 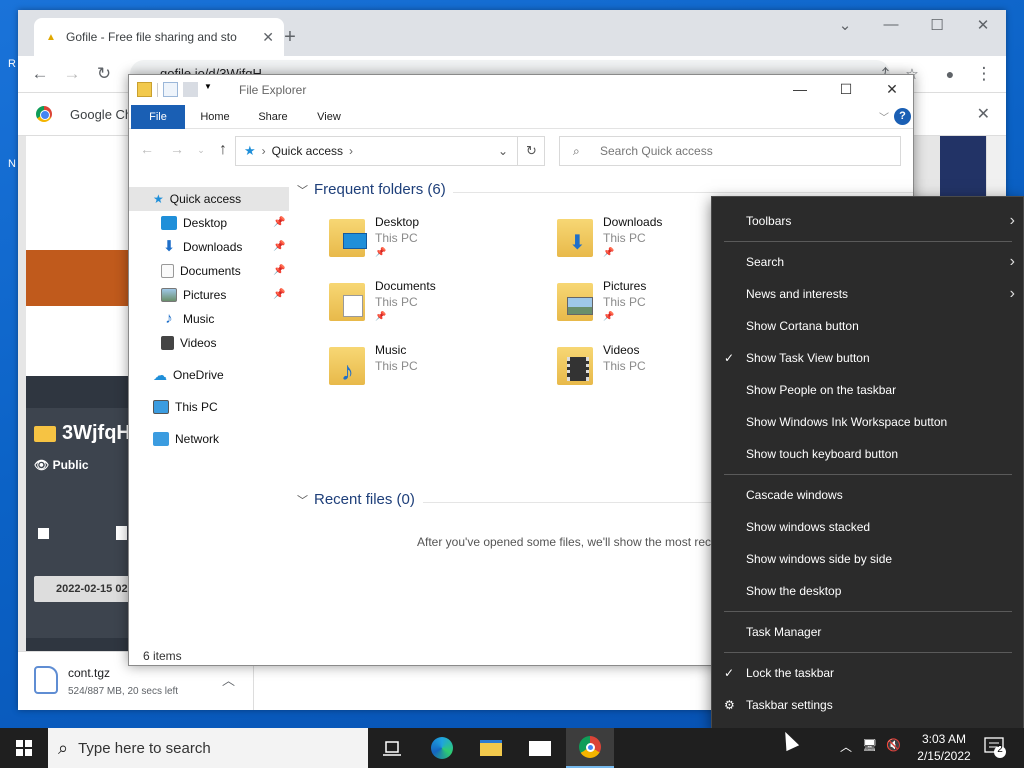 I want to click on profile-avatar-icon: ●, so click(x=950, y=74).